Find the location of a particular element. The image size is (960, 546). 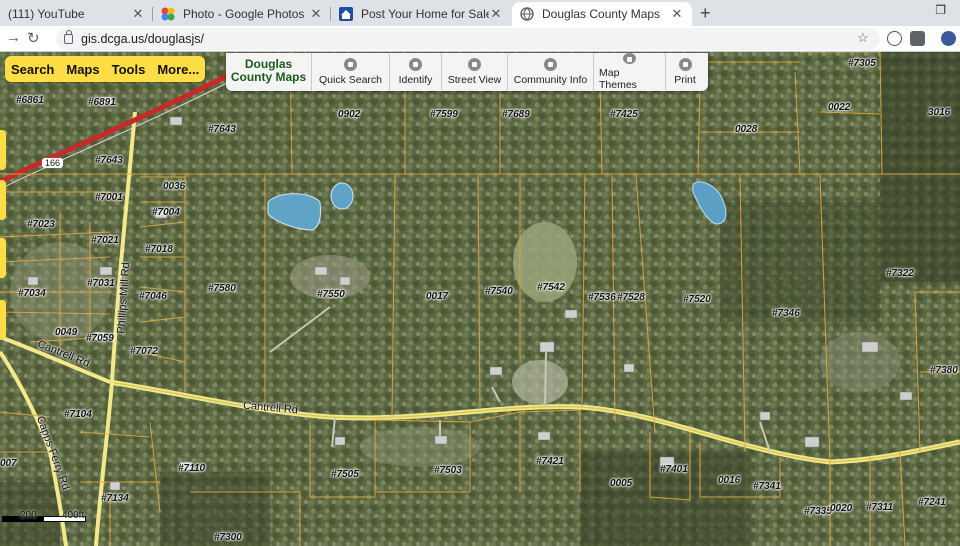

parcel-label: #7335 is located at coordinates (818, 511).